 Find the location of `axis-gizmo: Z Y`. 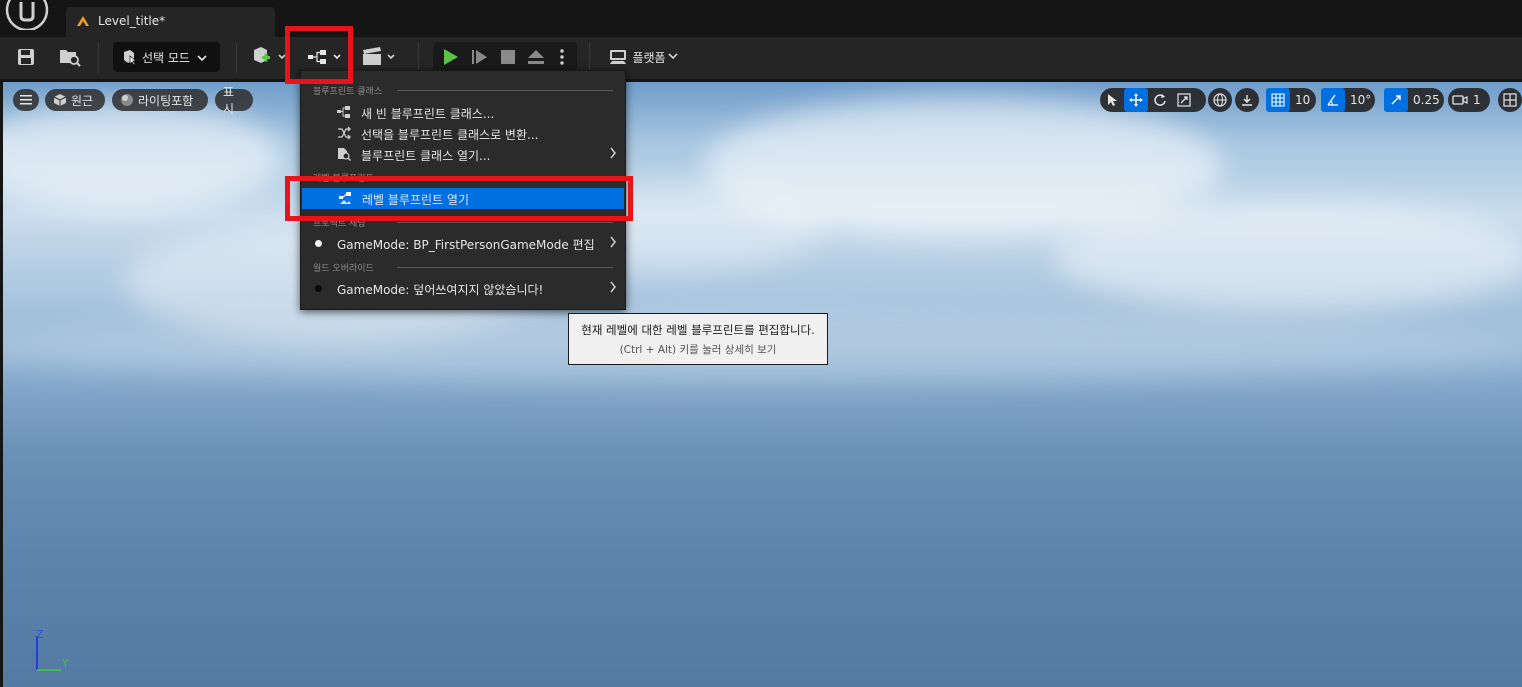

axis-gizmo: Z Y is located at coordinates (53, 651).